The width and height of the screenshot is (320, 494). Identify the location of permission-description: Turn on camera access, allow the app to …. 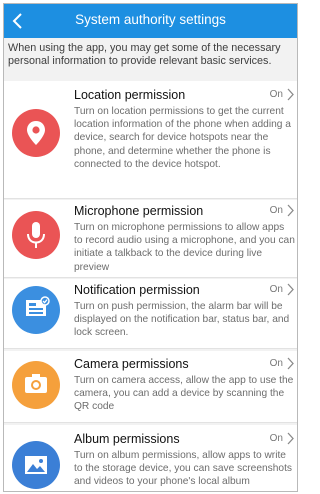
(184, 394).